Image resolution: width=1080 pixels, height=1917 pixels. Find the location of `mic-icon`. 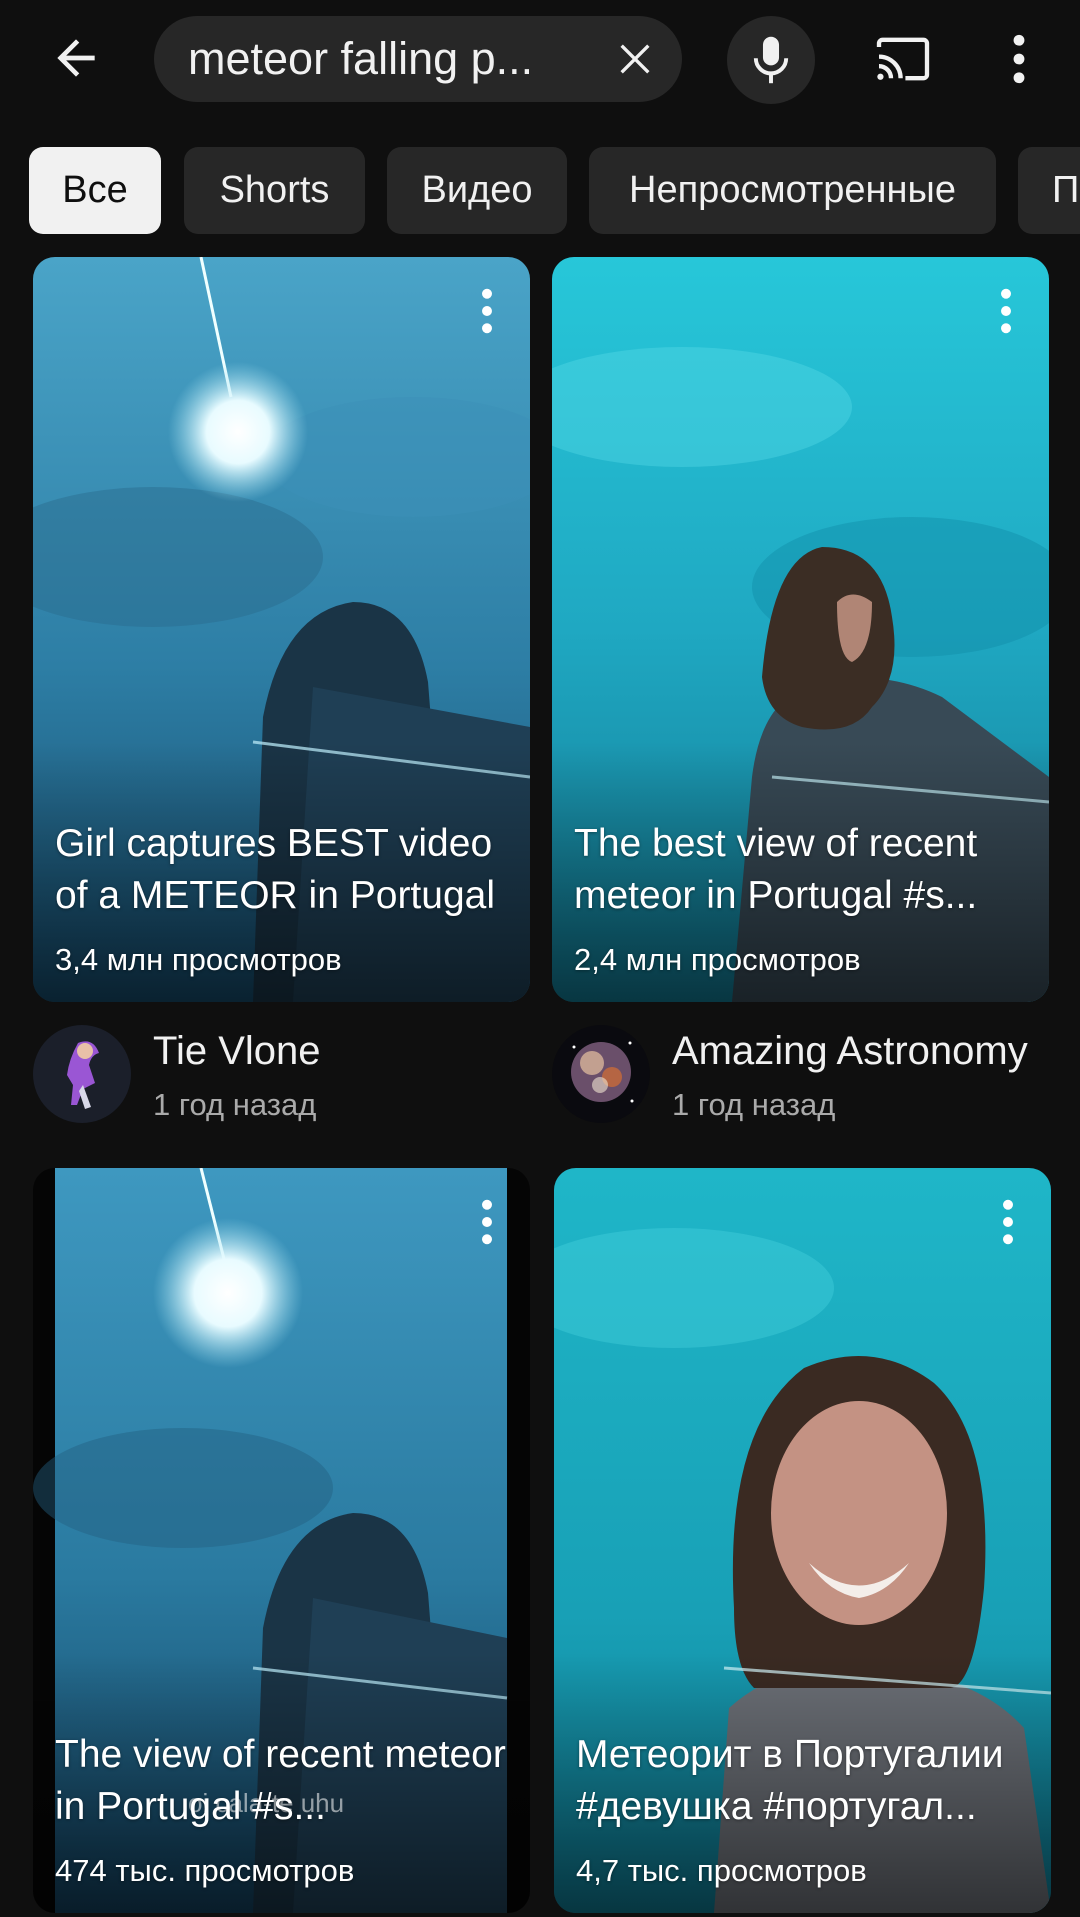

mic-icon is located at coordinates (771, 60).